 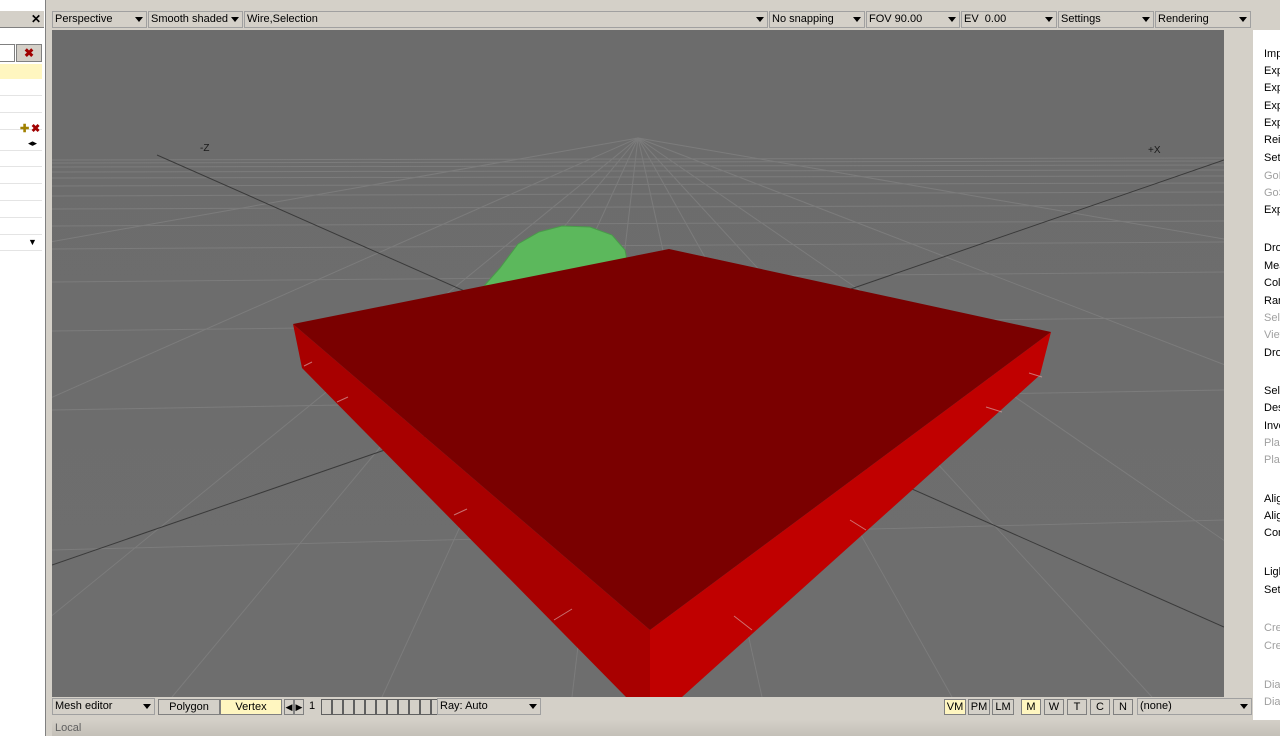 I want to click on menu-item: Measure, so click(x=1272, y=266).